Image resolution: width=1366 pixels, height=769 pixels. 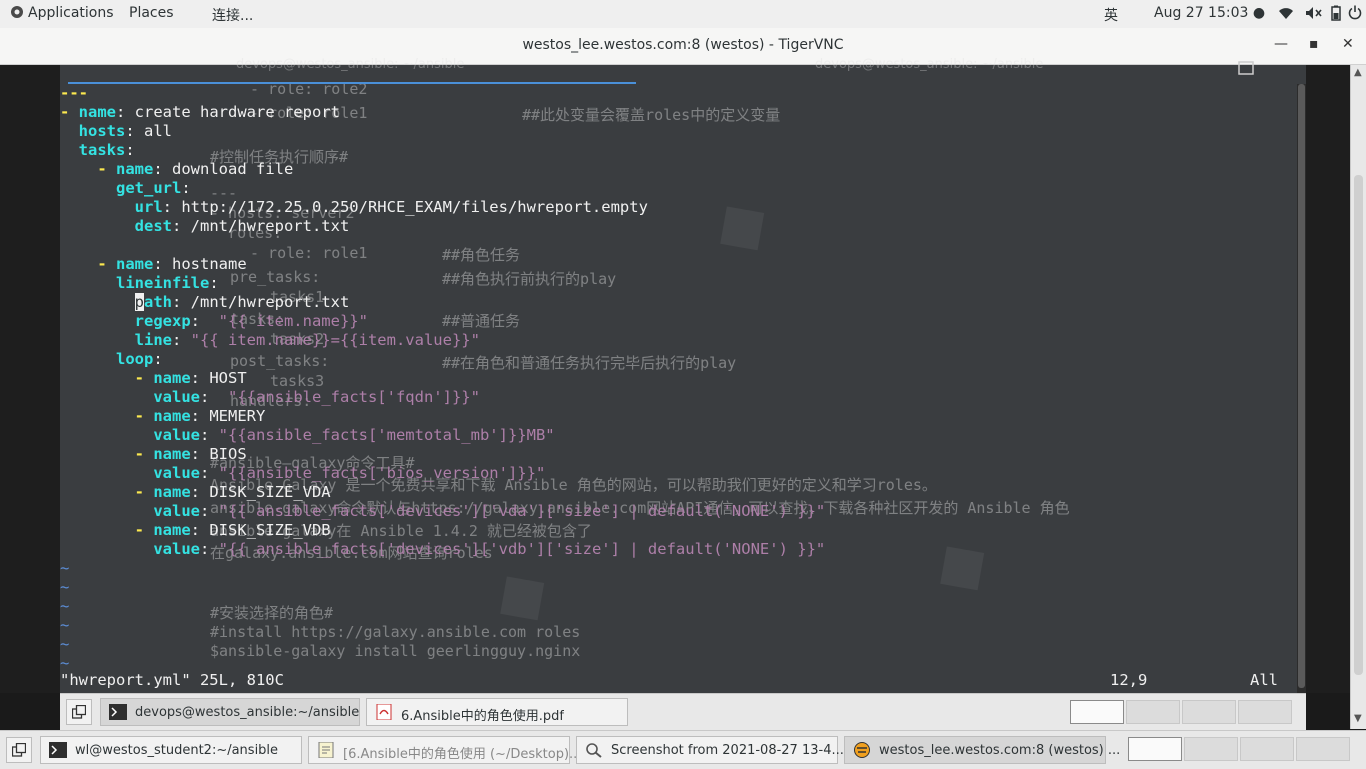 I want to click on bg-line: #安装选择的角色#, so click(x=272, y=613).